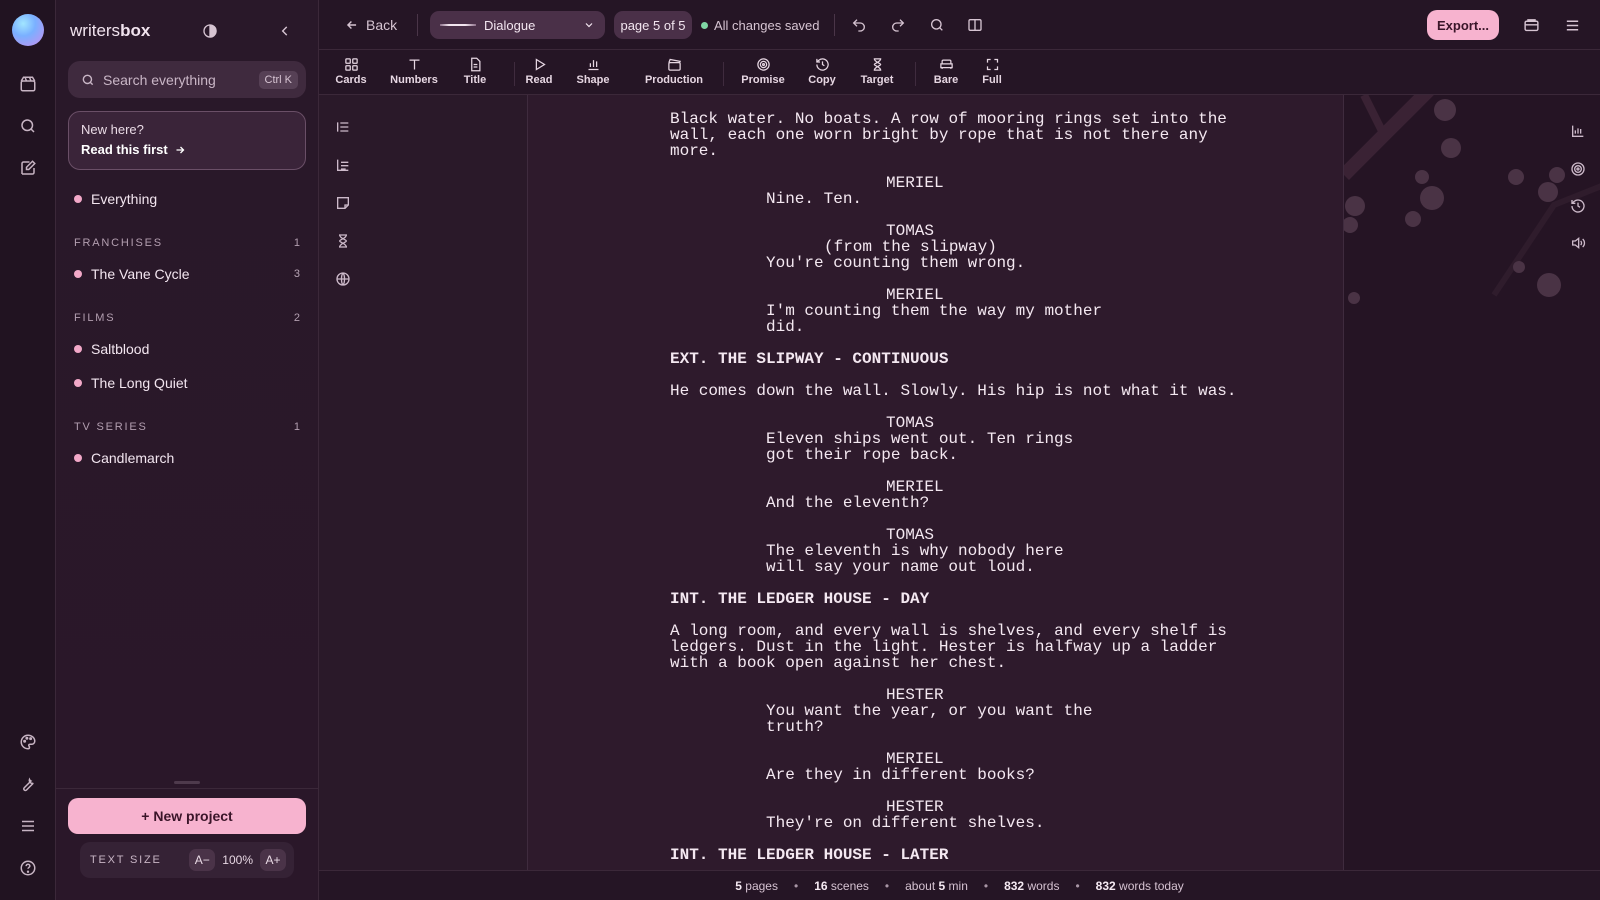  Describe the element at coordinates (953, 263) in the screenshot. I see `script-dialogue-line: You're counting them wrong.` at that location.